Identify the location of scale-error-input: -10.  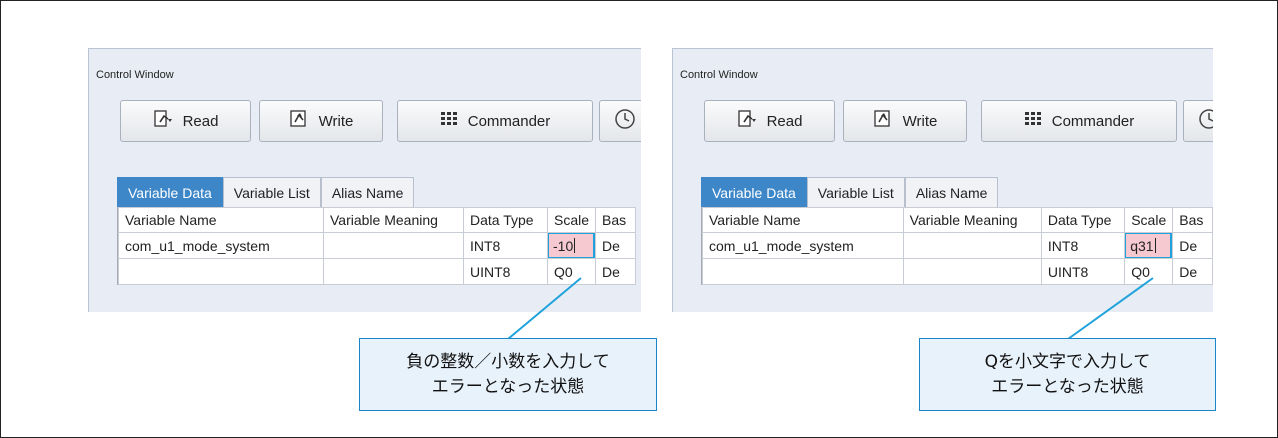
(571, 245).